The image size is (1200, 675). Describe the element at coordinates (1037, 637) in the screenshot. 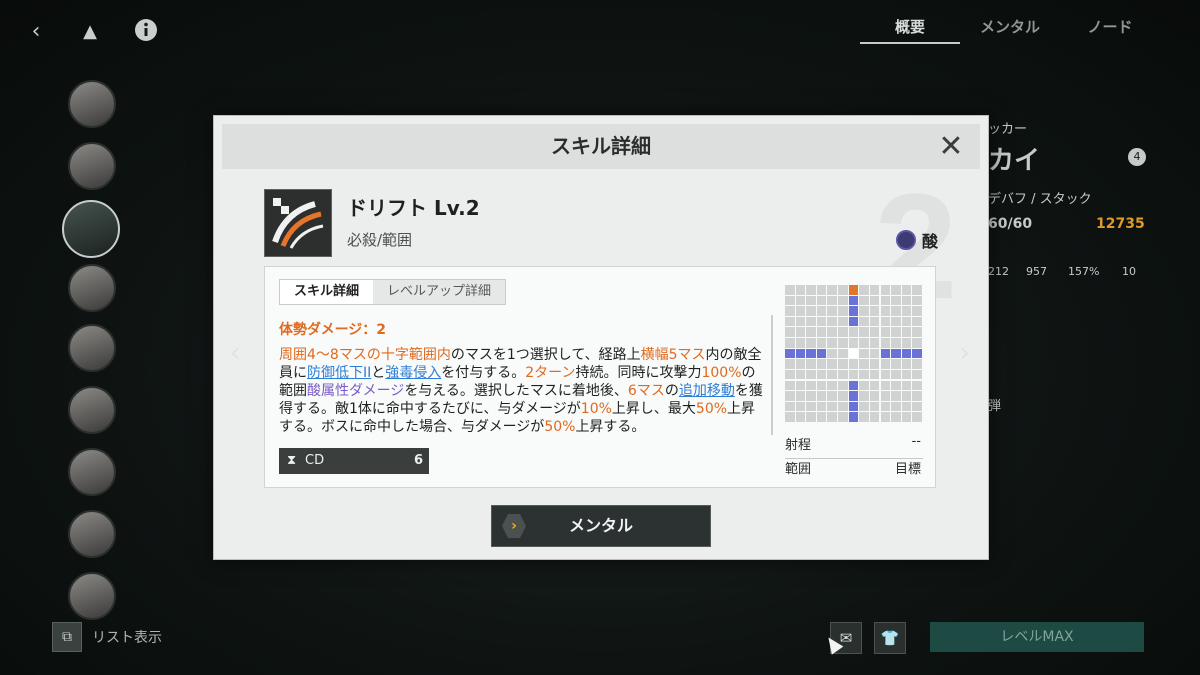

I see `level-max-button: レベルMAX` at that location.